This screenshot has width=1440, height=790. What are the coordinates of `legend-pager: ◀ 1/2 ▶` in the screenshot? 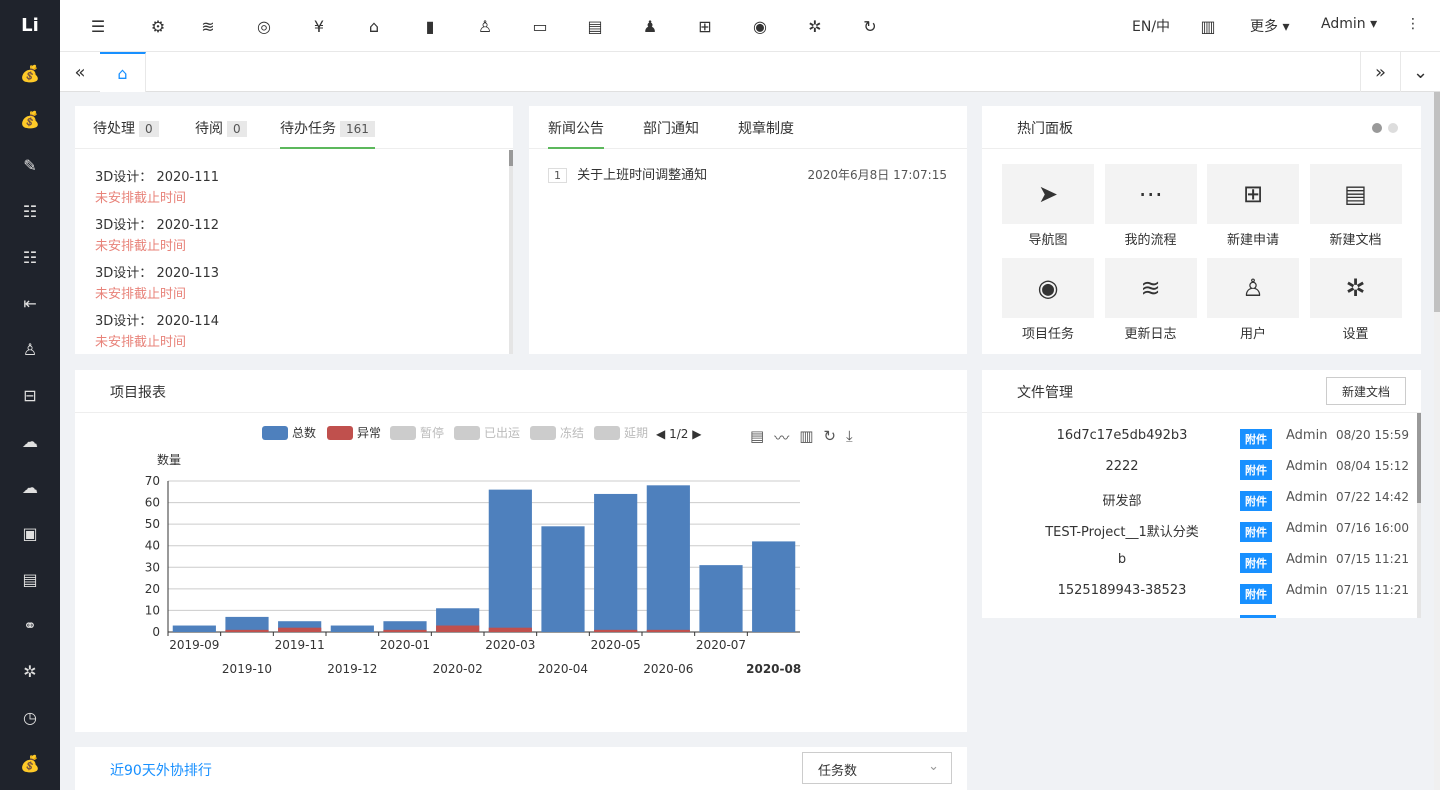 It's located at (678, 434).